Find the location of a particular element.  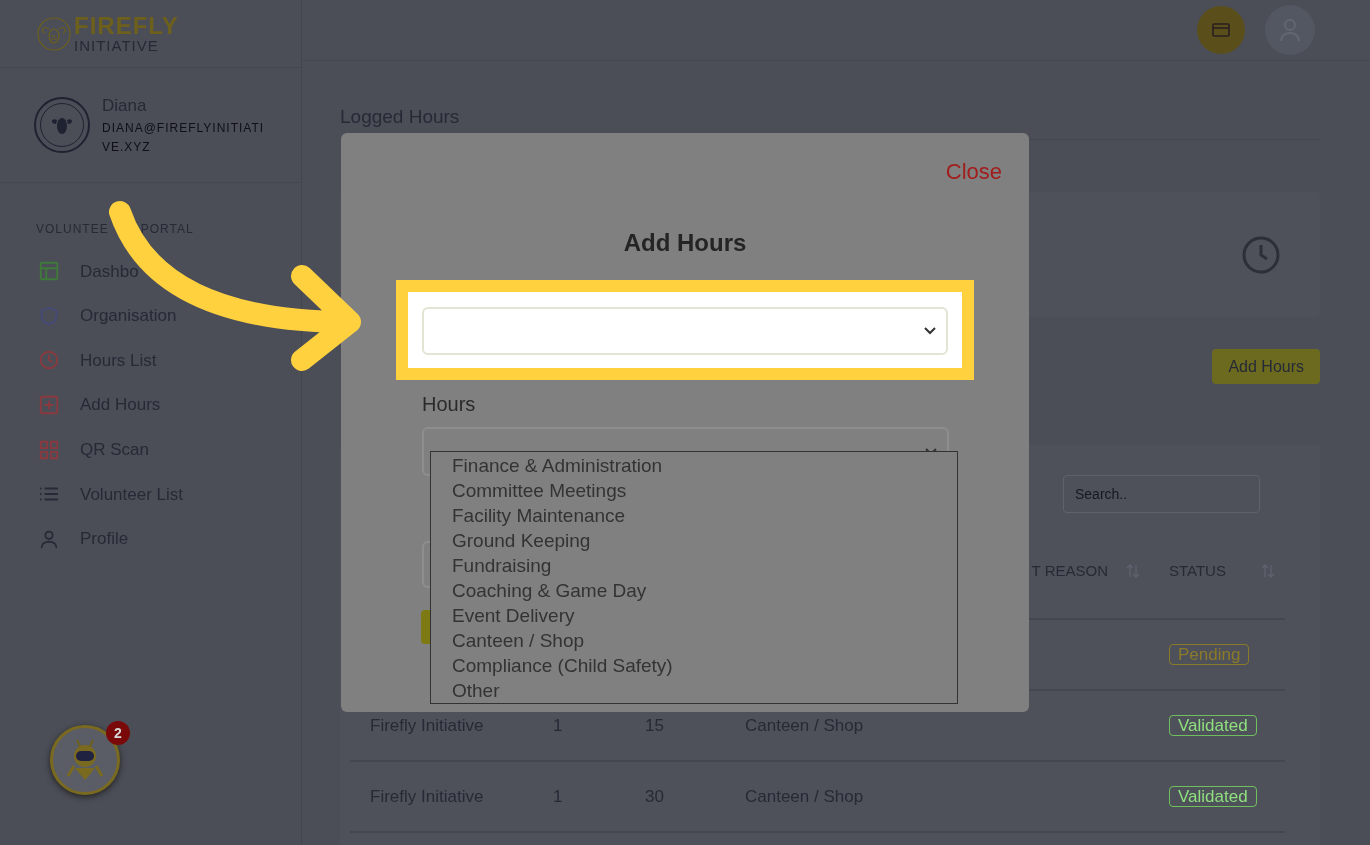

logo-title: FIREFLY is located at coordinates (126, 26).